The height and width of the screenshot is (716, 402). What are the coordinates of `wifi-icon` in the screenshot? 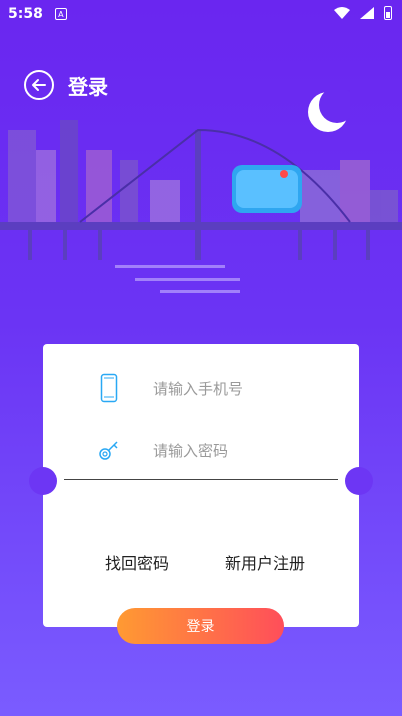 It's located at (342, 13).